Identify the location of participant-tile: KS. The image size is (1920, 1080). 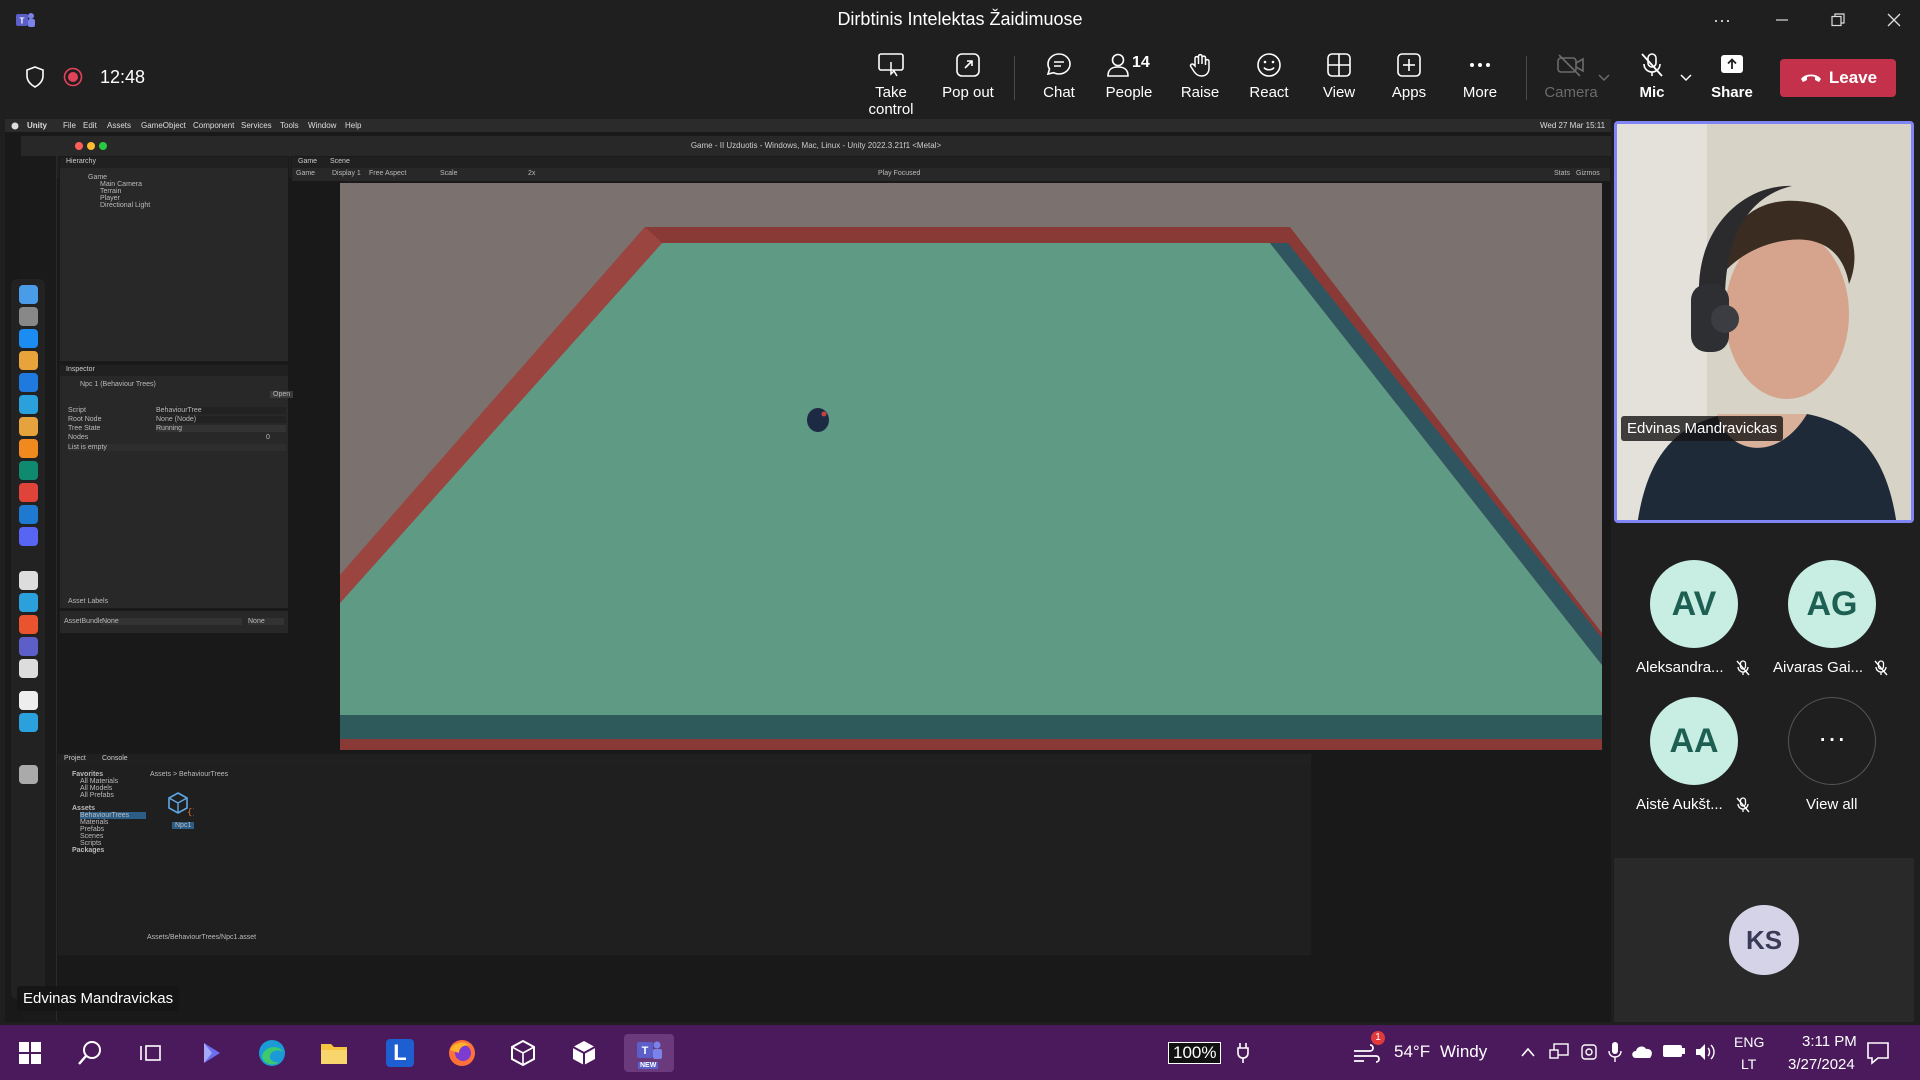
(1764, 940).